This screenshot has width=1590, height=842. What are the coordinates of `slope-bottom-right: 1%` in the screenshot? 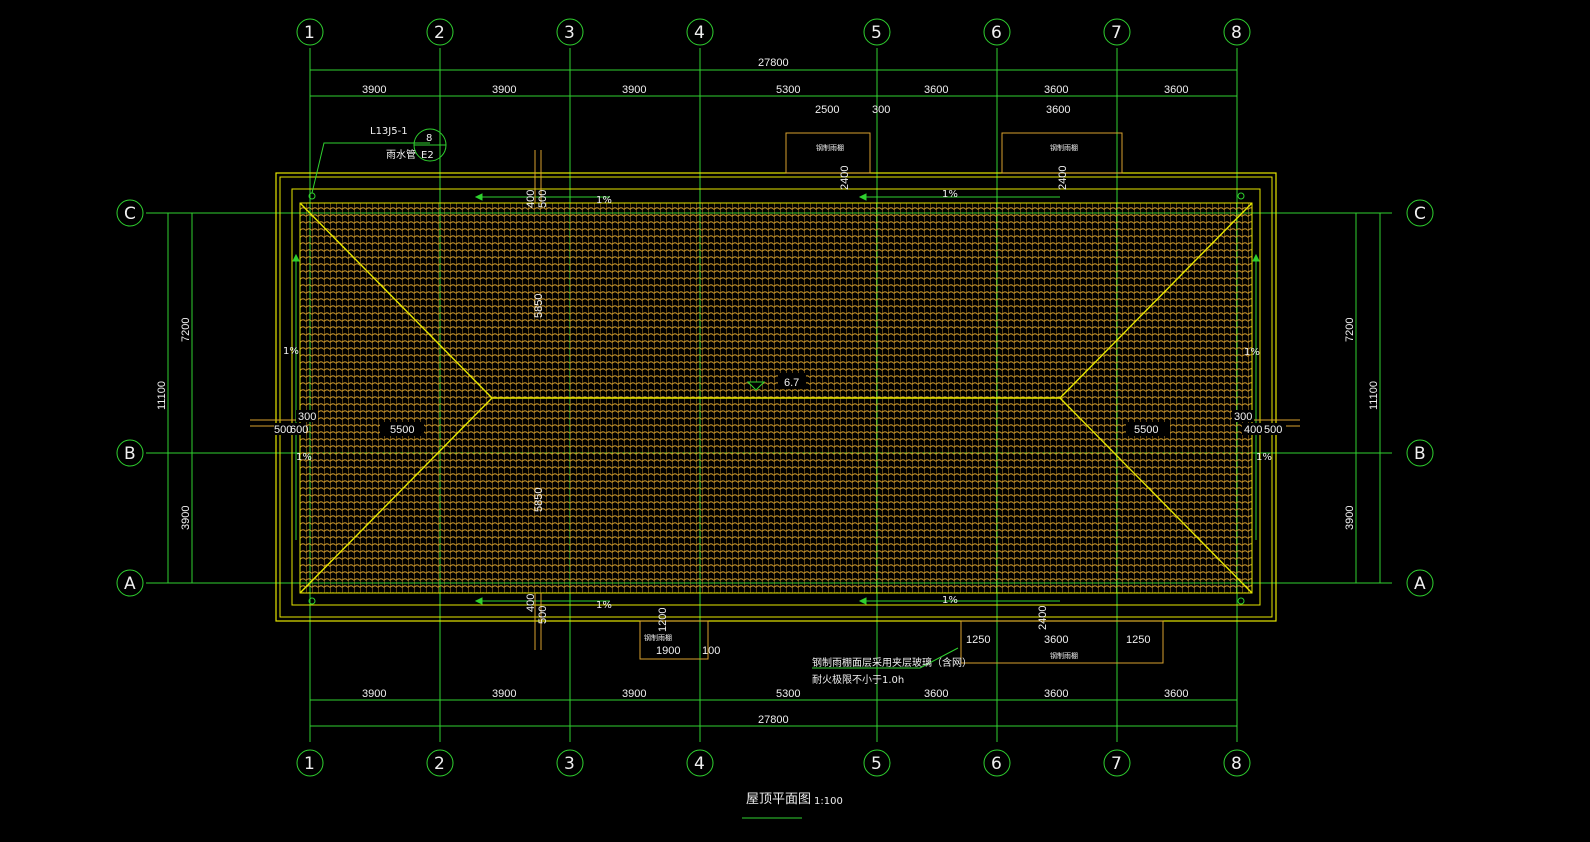 It's located at (950, 600).